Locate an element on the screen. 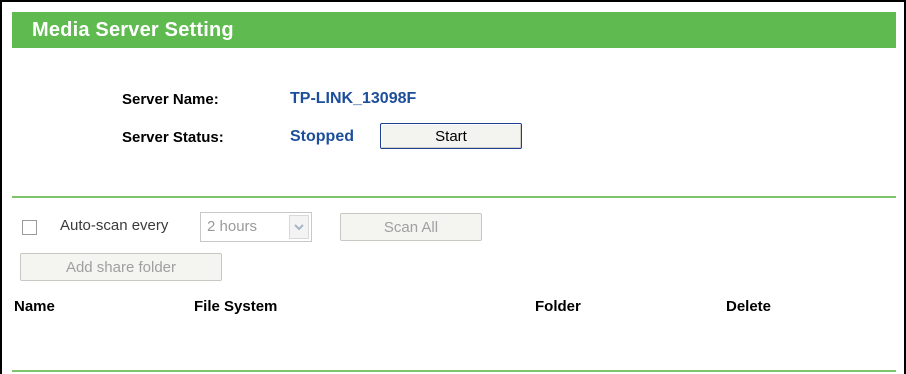  column-header-folder: Folder is located at coordinates (558, 306).